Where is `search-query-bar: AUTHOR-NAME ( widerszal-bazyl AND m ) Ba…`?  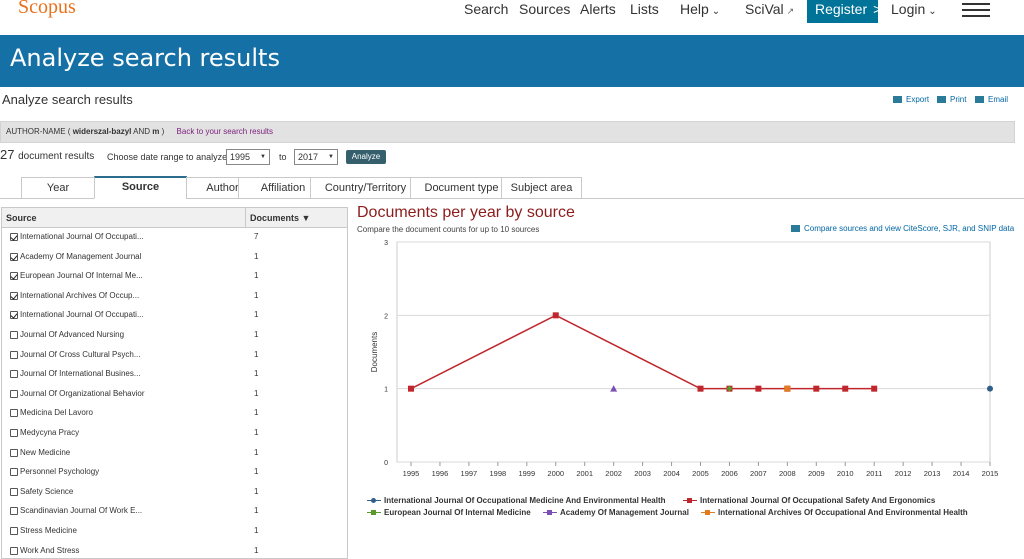 search-query-bar: AUTHOR-NAME ( widerszal-bazyl AND m ) Ba… is located at coordinates (507, 132).